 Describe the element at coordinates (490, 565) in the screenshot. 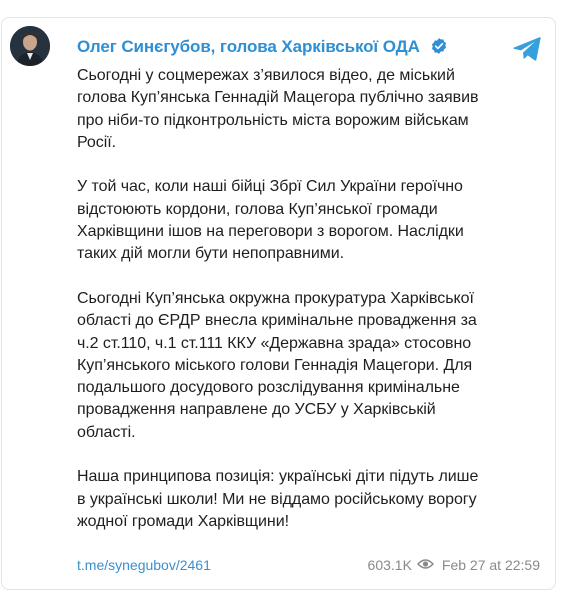

I see `post-date: Feb 27 at 22:59` at that location.